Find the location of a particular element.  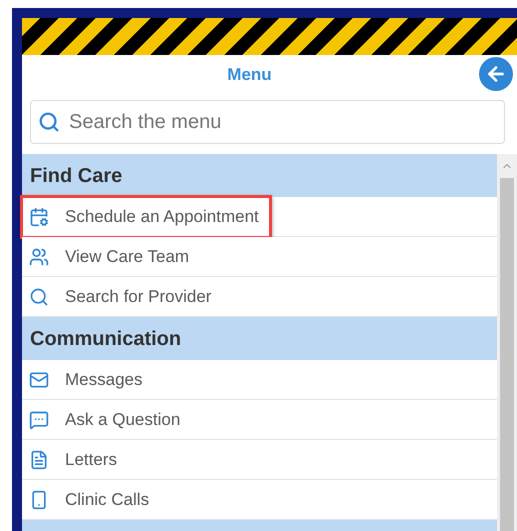

envelope-icon is located at coordinates (39, 380).